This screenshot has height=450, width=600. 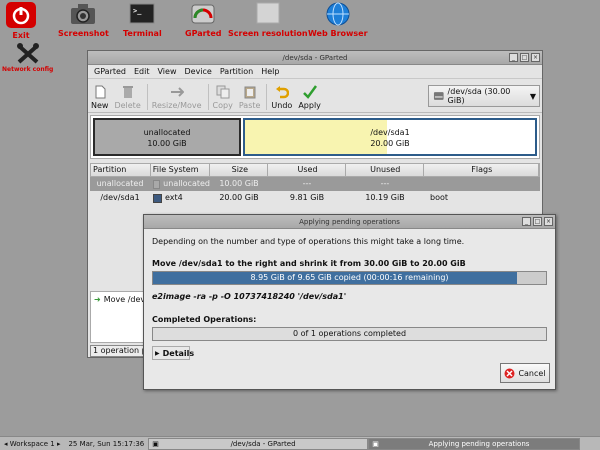 I want to click on copy-button: Copy, so click(x=223, y=97).